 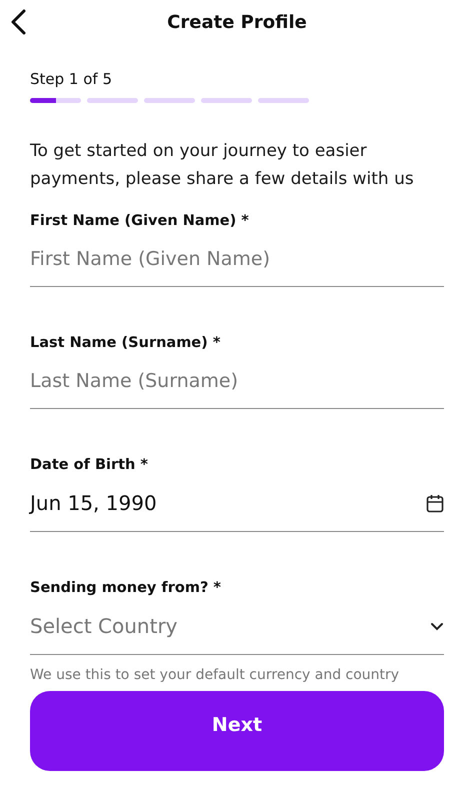 I want to click on step-label: Step 1 of 5, so click(x=72, y=79).